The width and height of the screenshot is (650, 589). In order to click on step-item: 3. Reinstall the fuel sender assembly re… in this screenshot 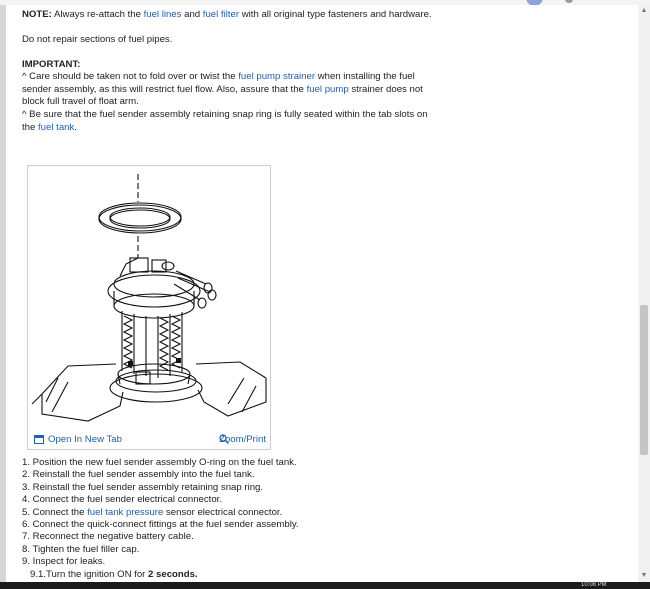, I will do `click(143, 487)`.